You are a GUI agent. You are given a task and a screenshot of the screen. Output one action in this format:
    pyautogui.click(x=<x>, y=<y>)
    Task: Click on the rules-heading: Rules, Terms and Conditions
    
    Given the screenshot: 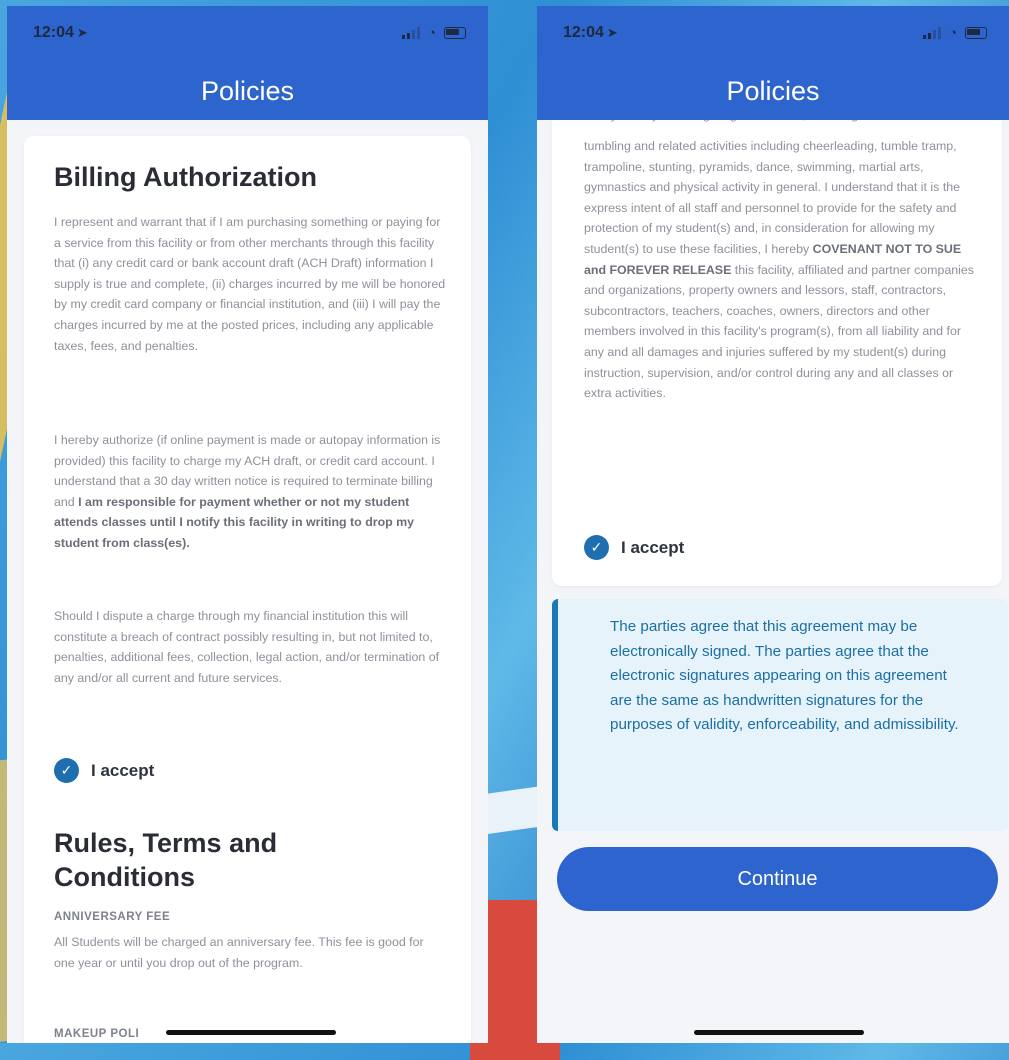 What is the action you would take?
    pyautogui.click(x=166, y=860)
    